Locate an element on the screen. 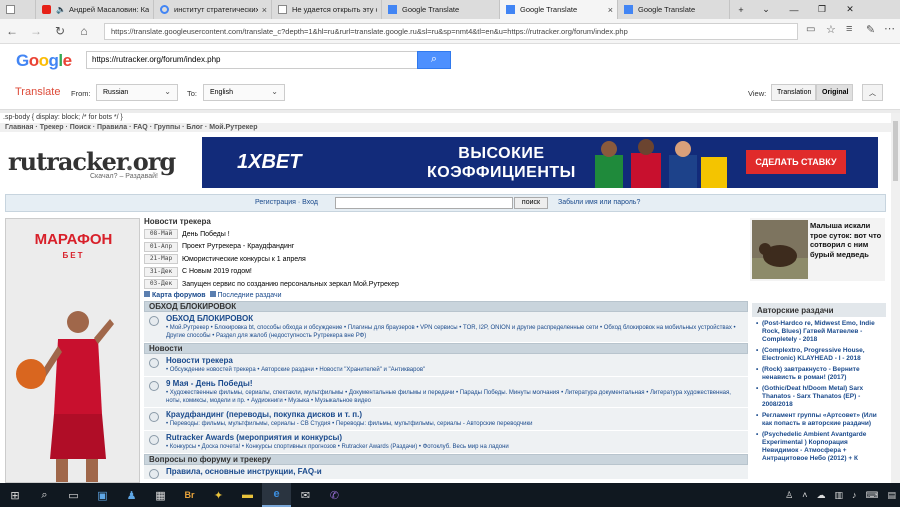 The height and width of the screenshot is (507, 900). tracker-search-button: поиск is located at coordinates (531, 203).